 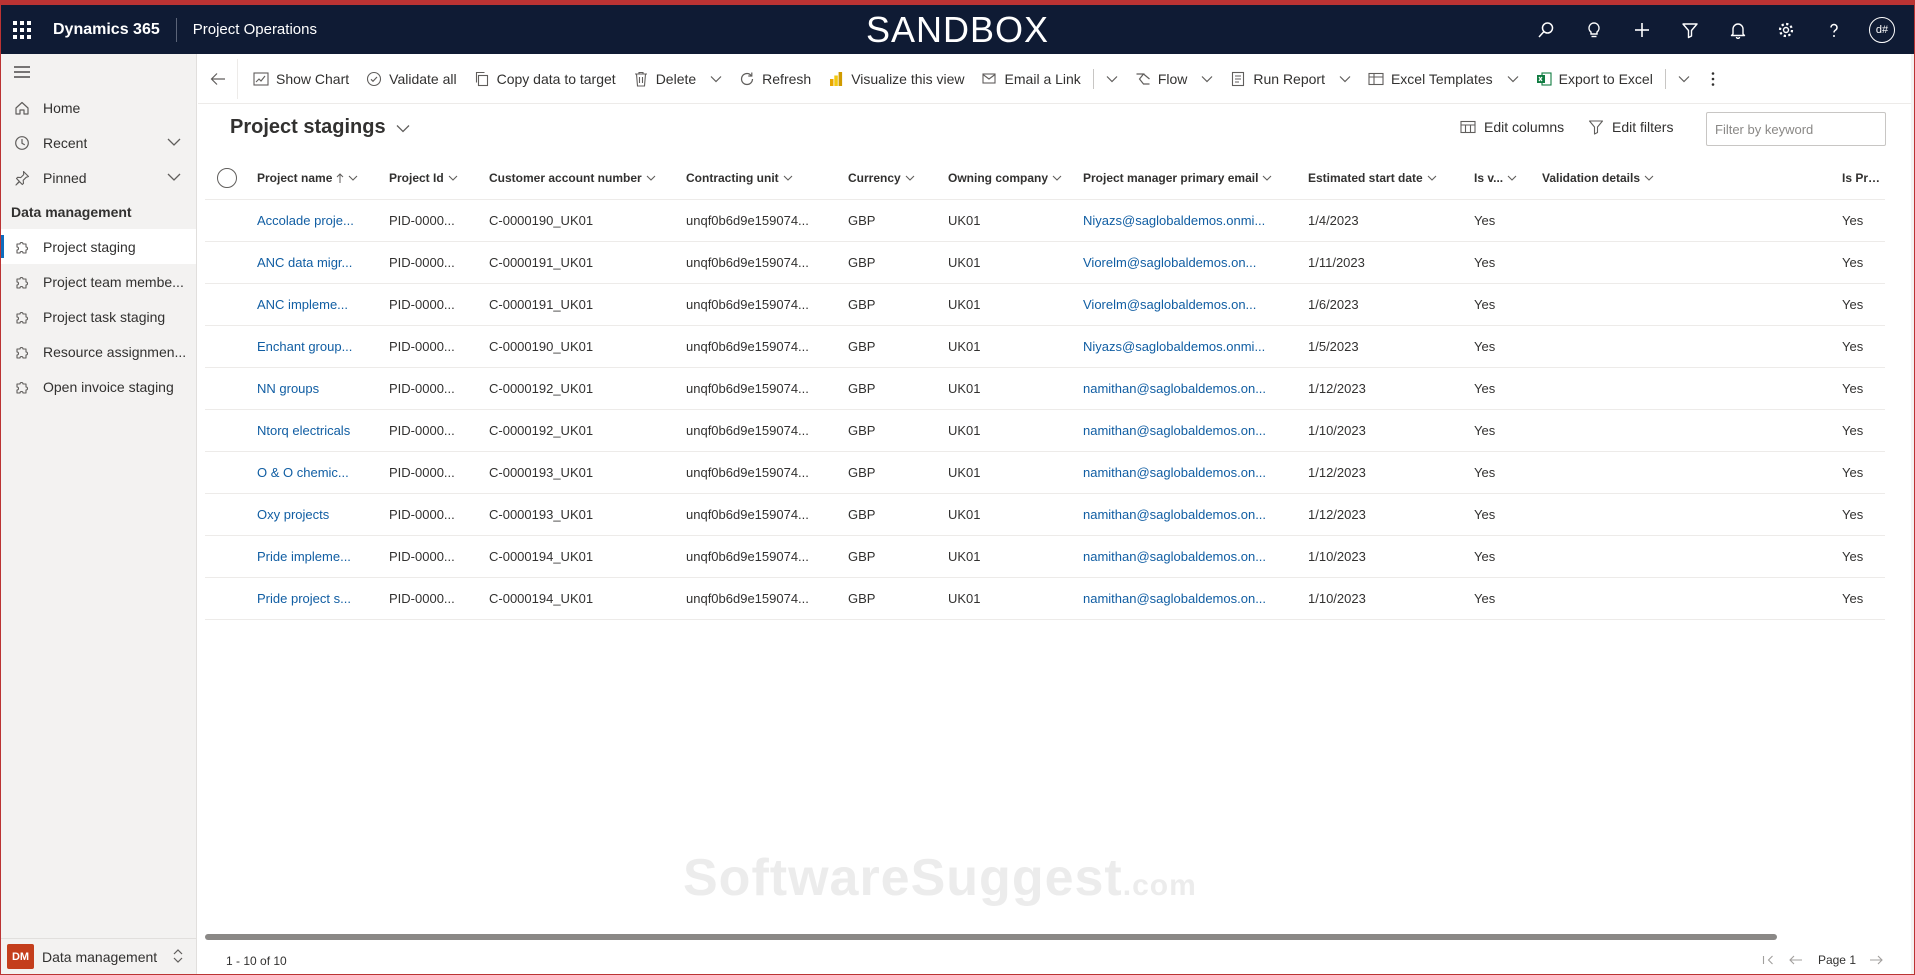 What do you see at coordinates (1665, 78) in the screenshot?
I see `divider` at bounding box center [1665, 78].